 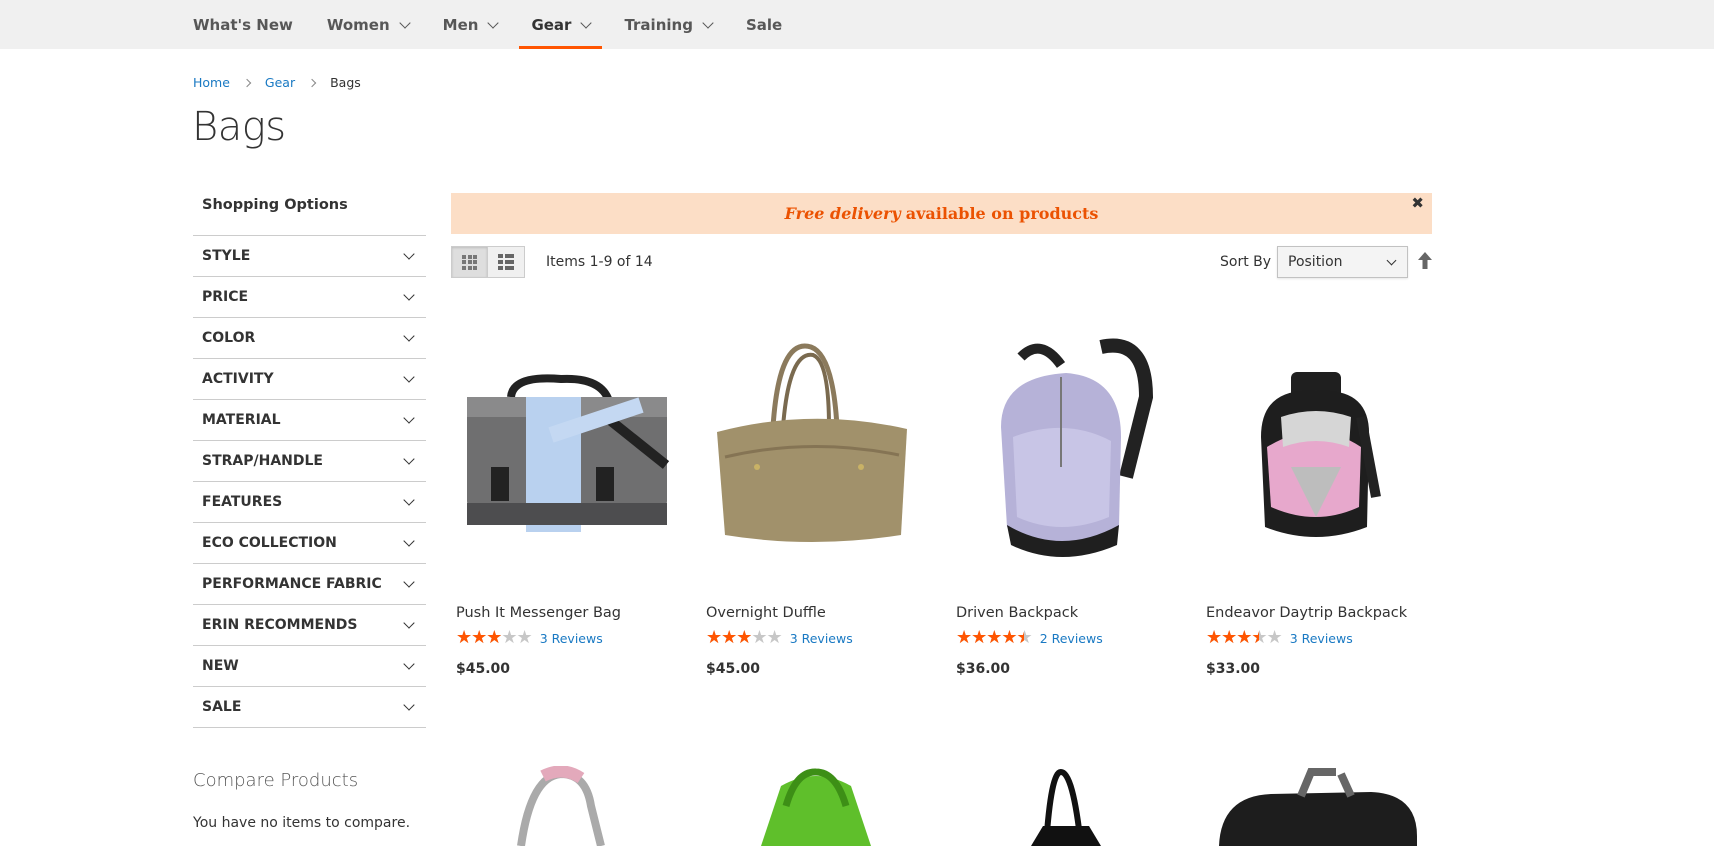 I want to click on page-title: Bags, so click(x=239, y=127).